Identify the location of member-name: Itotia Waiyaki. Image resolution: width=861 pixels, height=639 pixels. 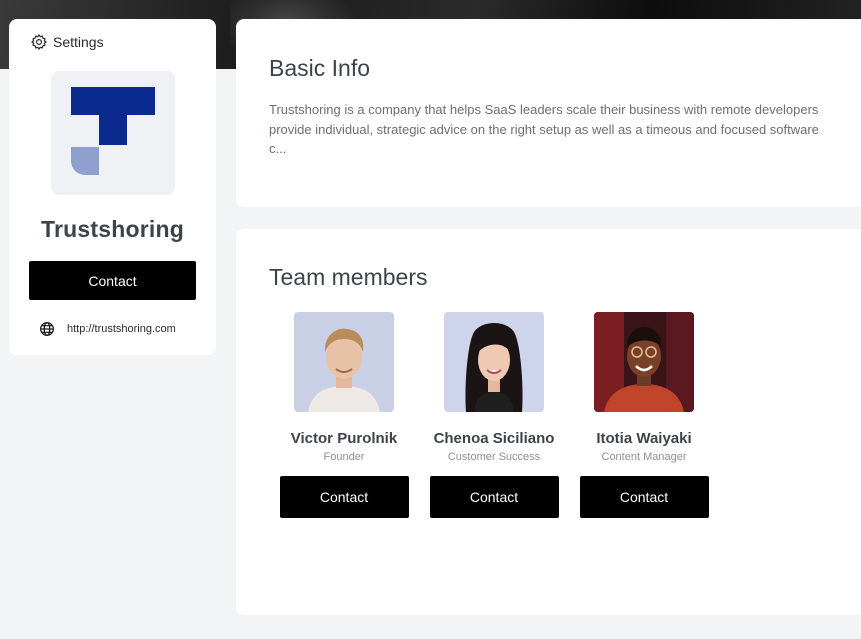
(644, 438).